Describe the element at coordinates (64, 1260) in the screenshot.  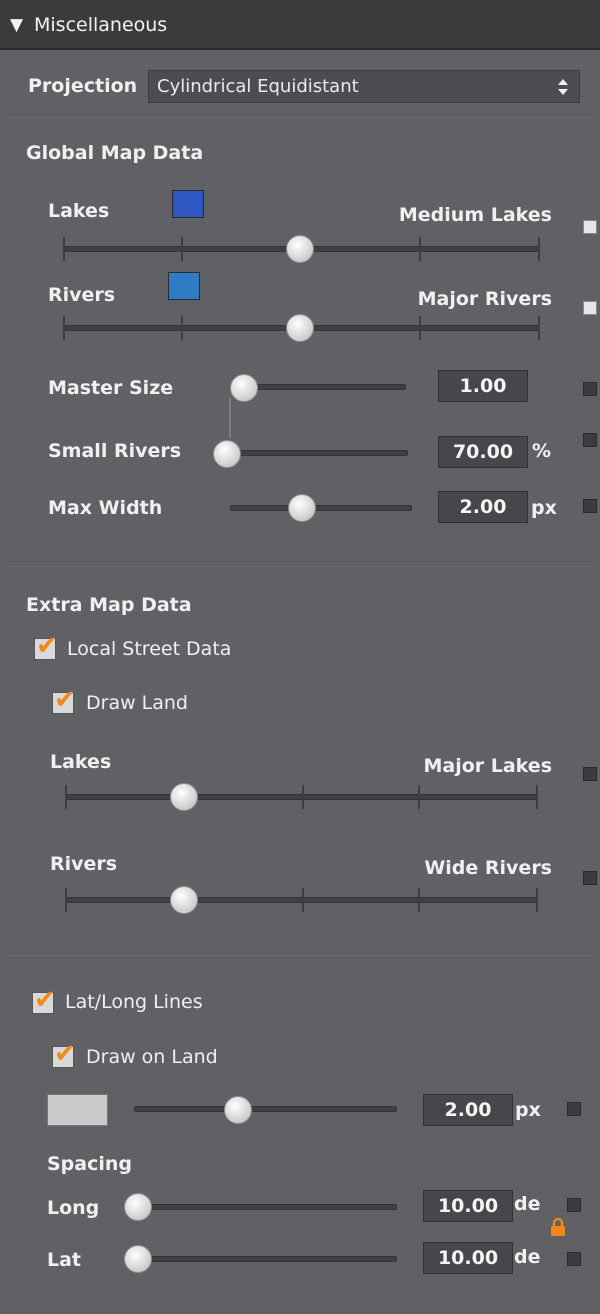
I see `lat-label: Lat` at that location.